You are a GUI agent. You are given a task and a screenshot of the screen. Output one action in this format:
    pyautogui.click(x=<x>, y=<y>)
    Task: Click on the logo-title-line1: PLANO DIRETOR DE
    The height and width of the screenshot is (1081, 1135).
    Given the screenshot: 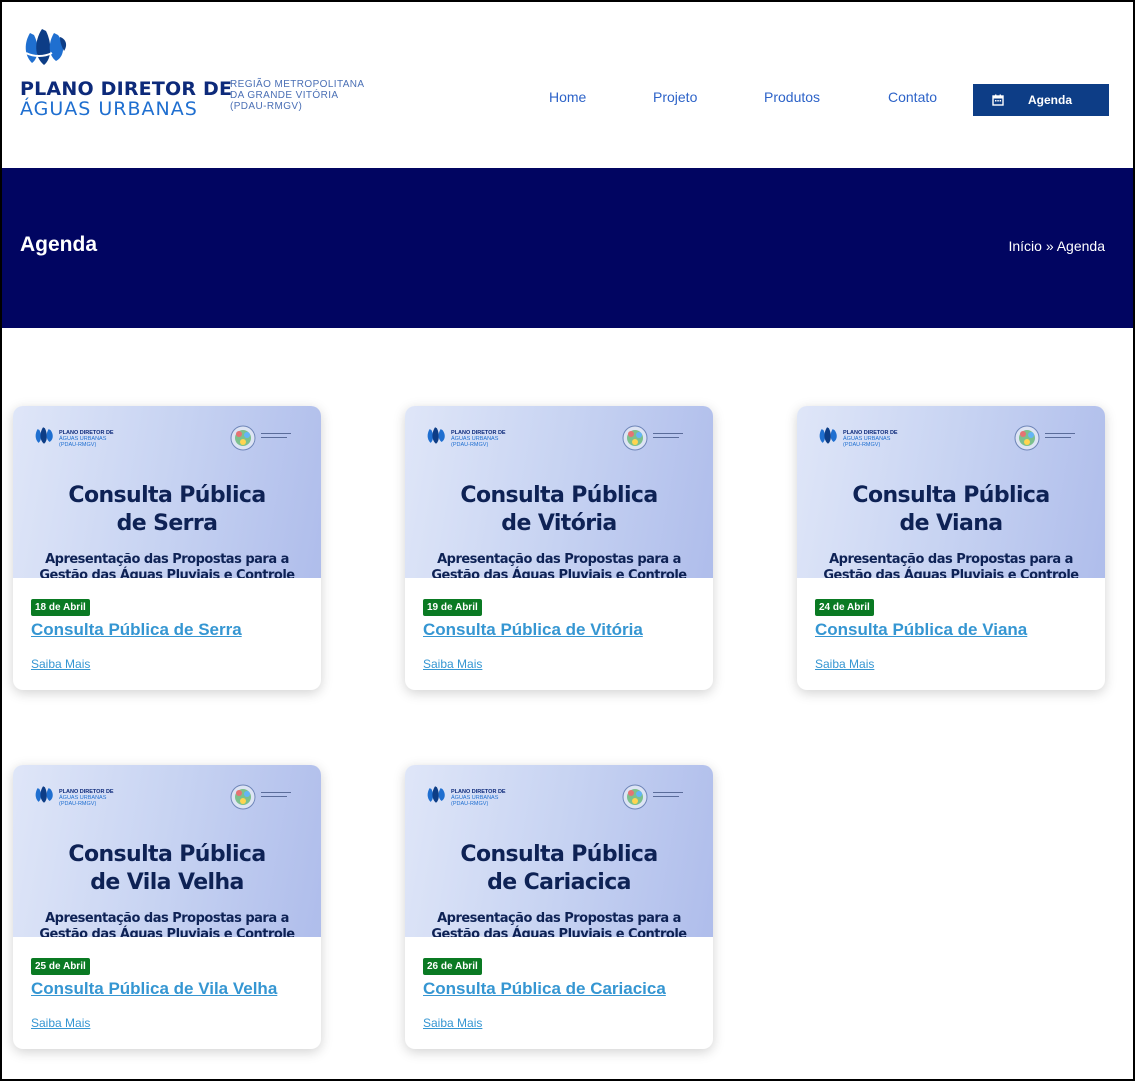 What is the action you would take?
    pyautogui.click(x=126, y=89)
    